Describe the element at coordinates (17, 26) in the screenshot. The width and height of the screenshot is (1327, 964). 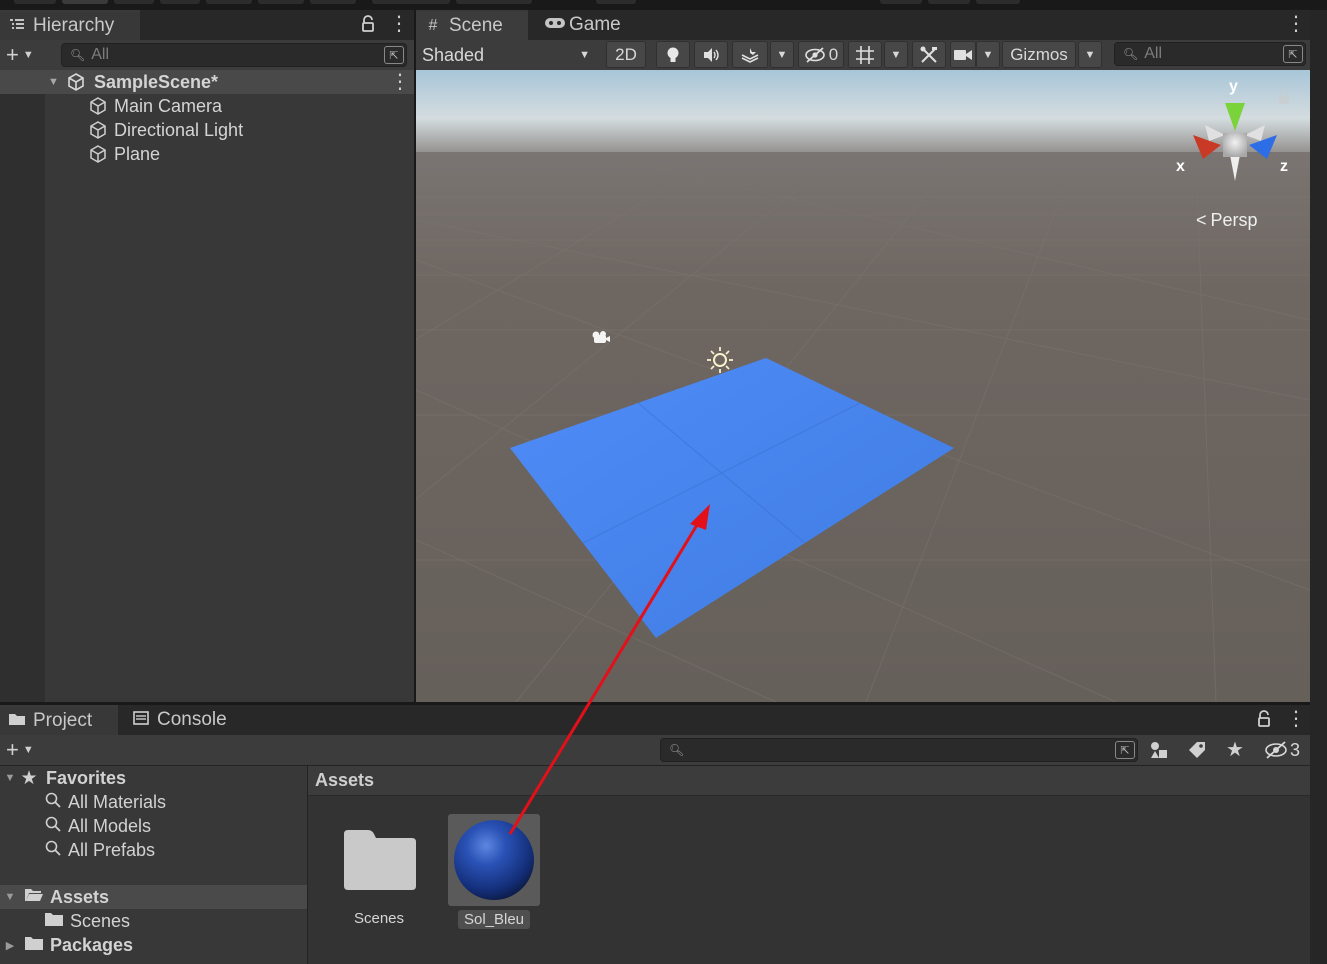
I see `hierarchy-list-icon` at that location.